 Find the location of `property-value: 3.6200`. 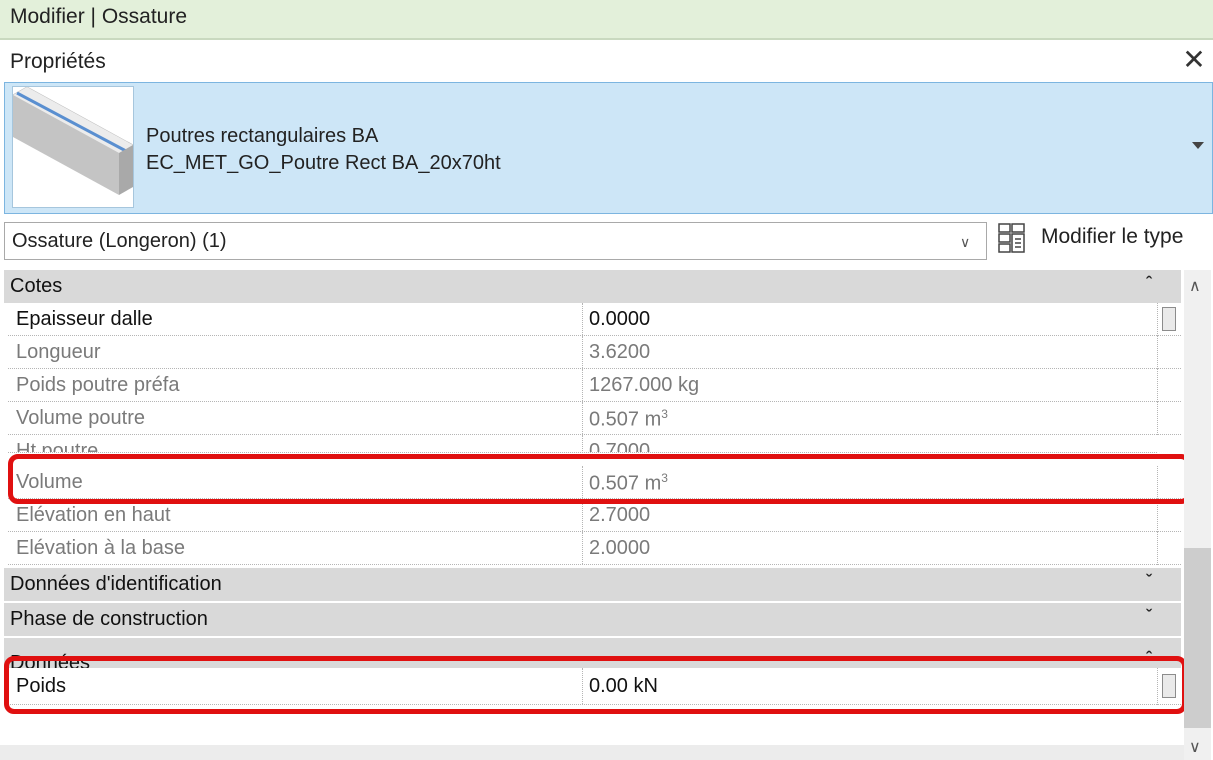

property-value: 3.6200 is located at coordinates (869, 352).